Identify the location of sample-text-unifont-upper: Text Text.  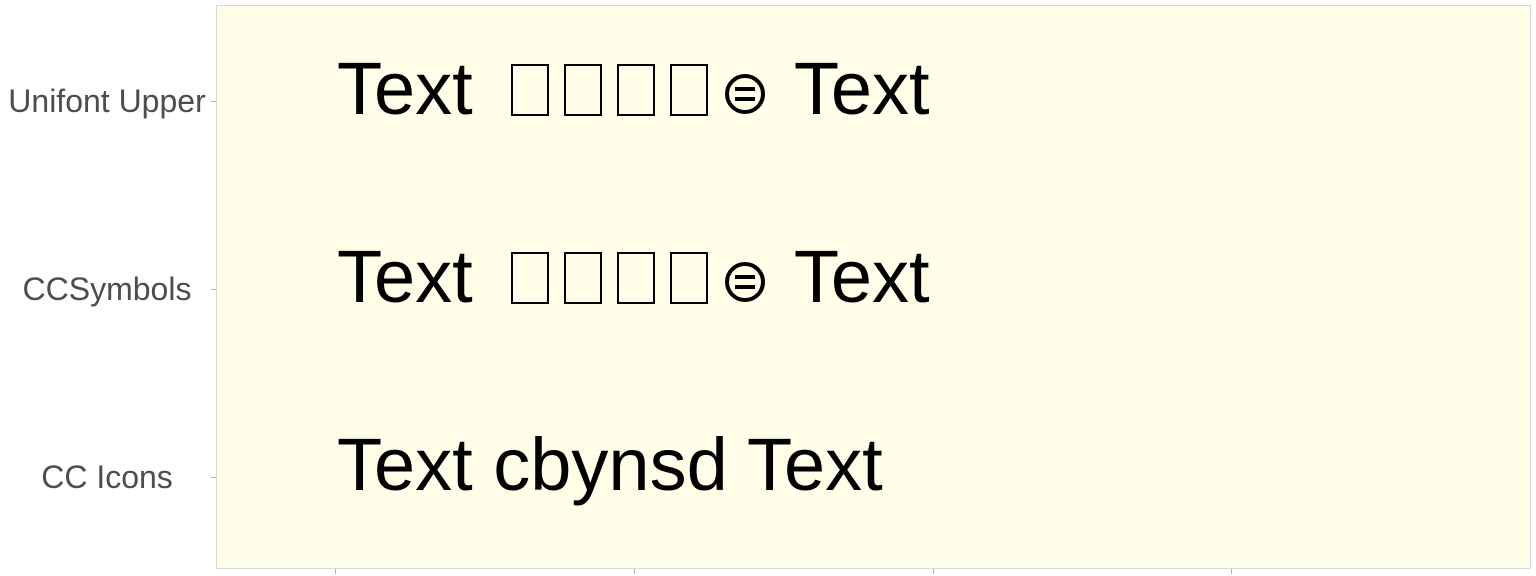
(633, 90).